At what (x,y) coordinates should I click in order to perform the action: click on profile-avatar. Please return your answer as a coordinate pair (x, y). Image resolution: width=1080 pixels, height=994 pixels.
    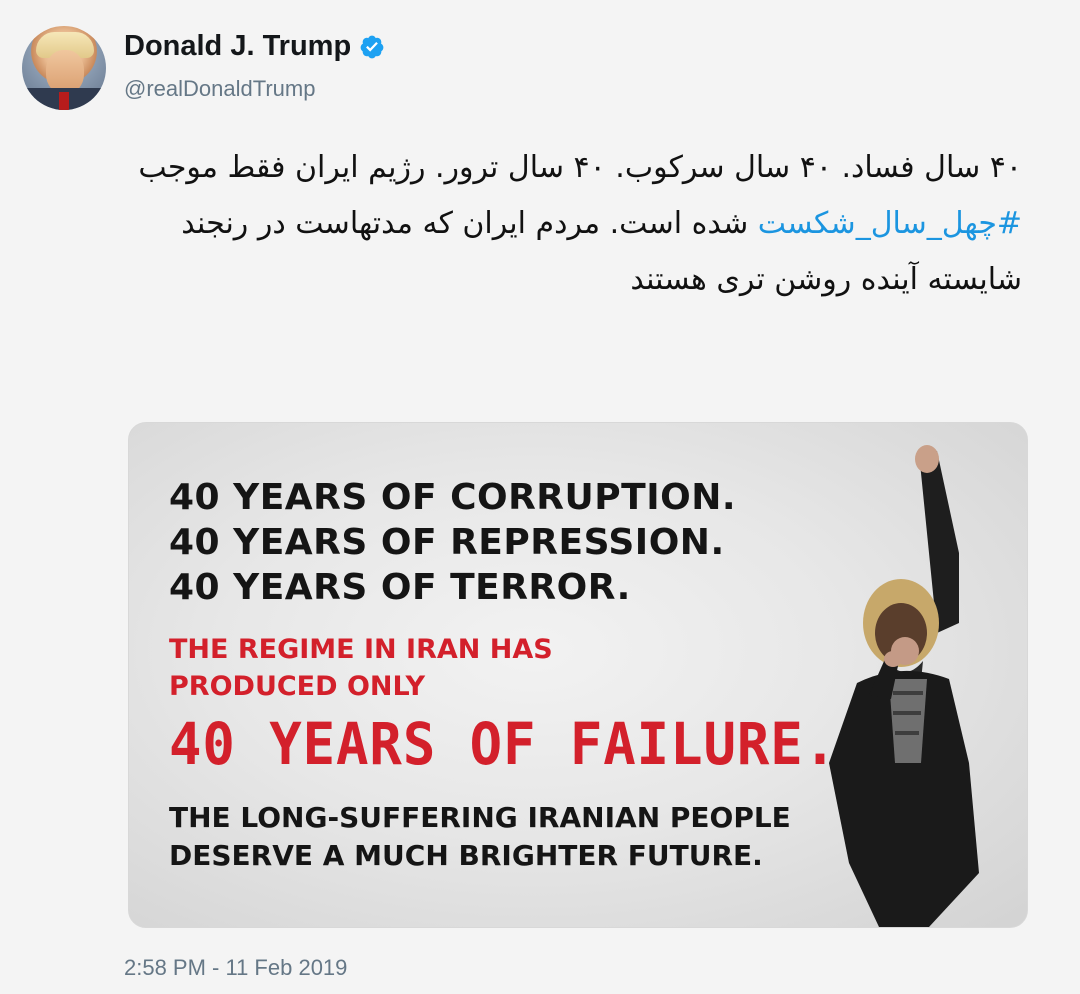
    Looking at the image, I should click on (64, 68).